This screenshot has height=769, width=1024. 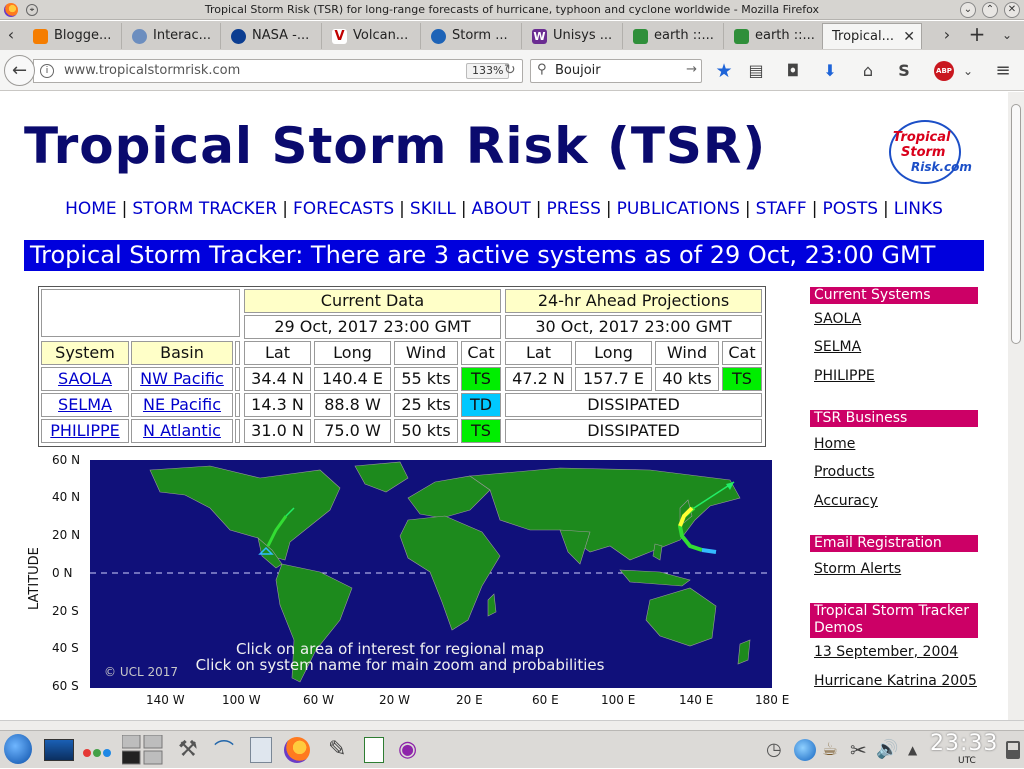 What do you see at coordinates (834, 444) in the screenshot?
I see `sidebar-link-home: Home` at bounding box center [834, 444].